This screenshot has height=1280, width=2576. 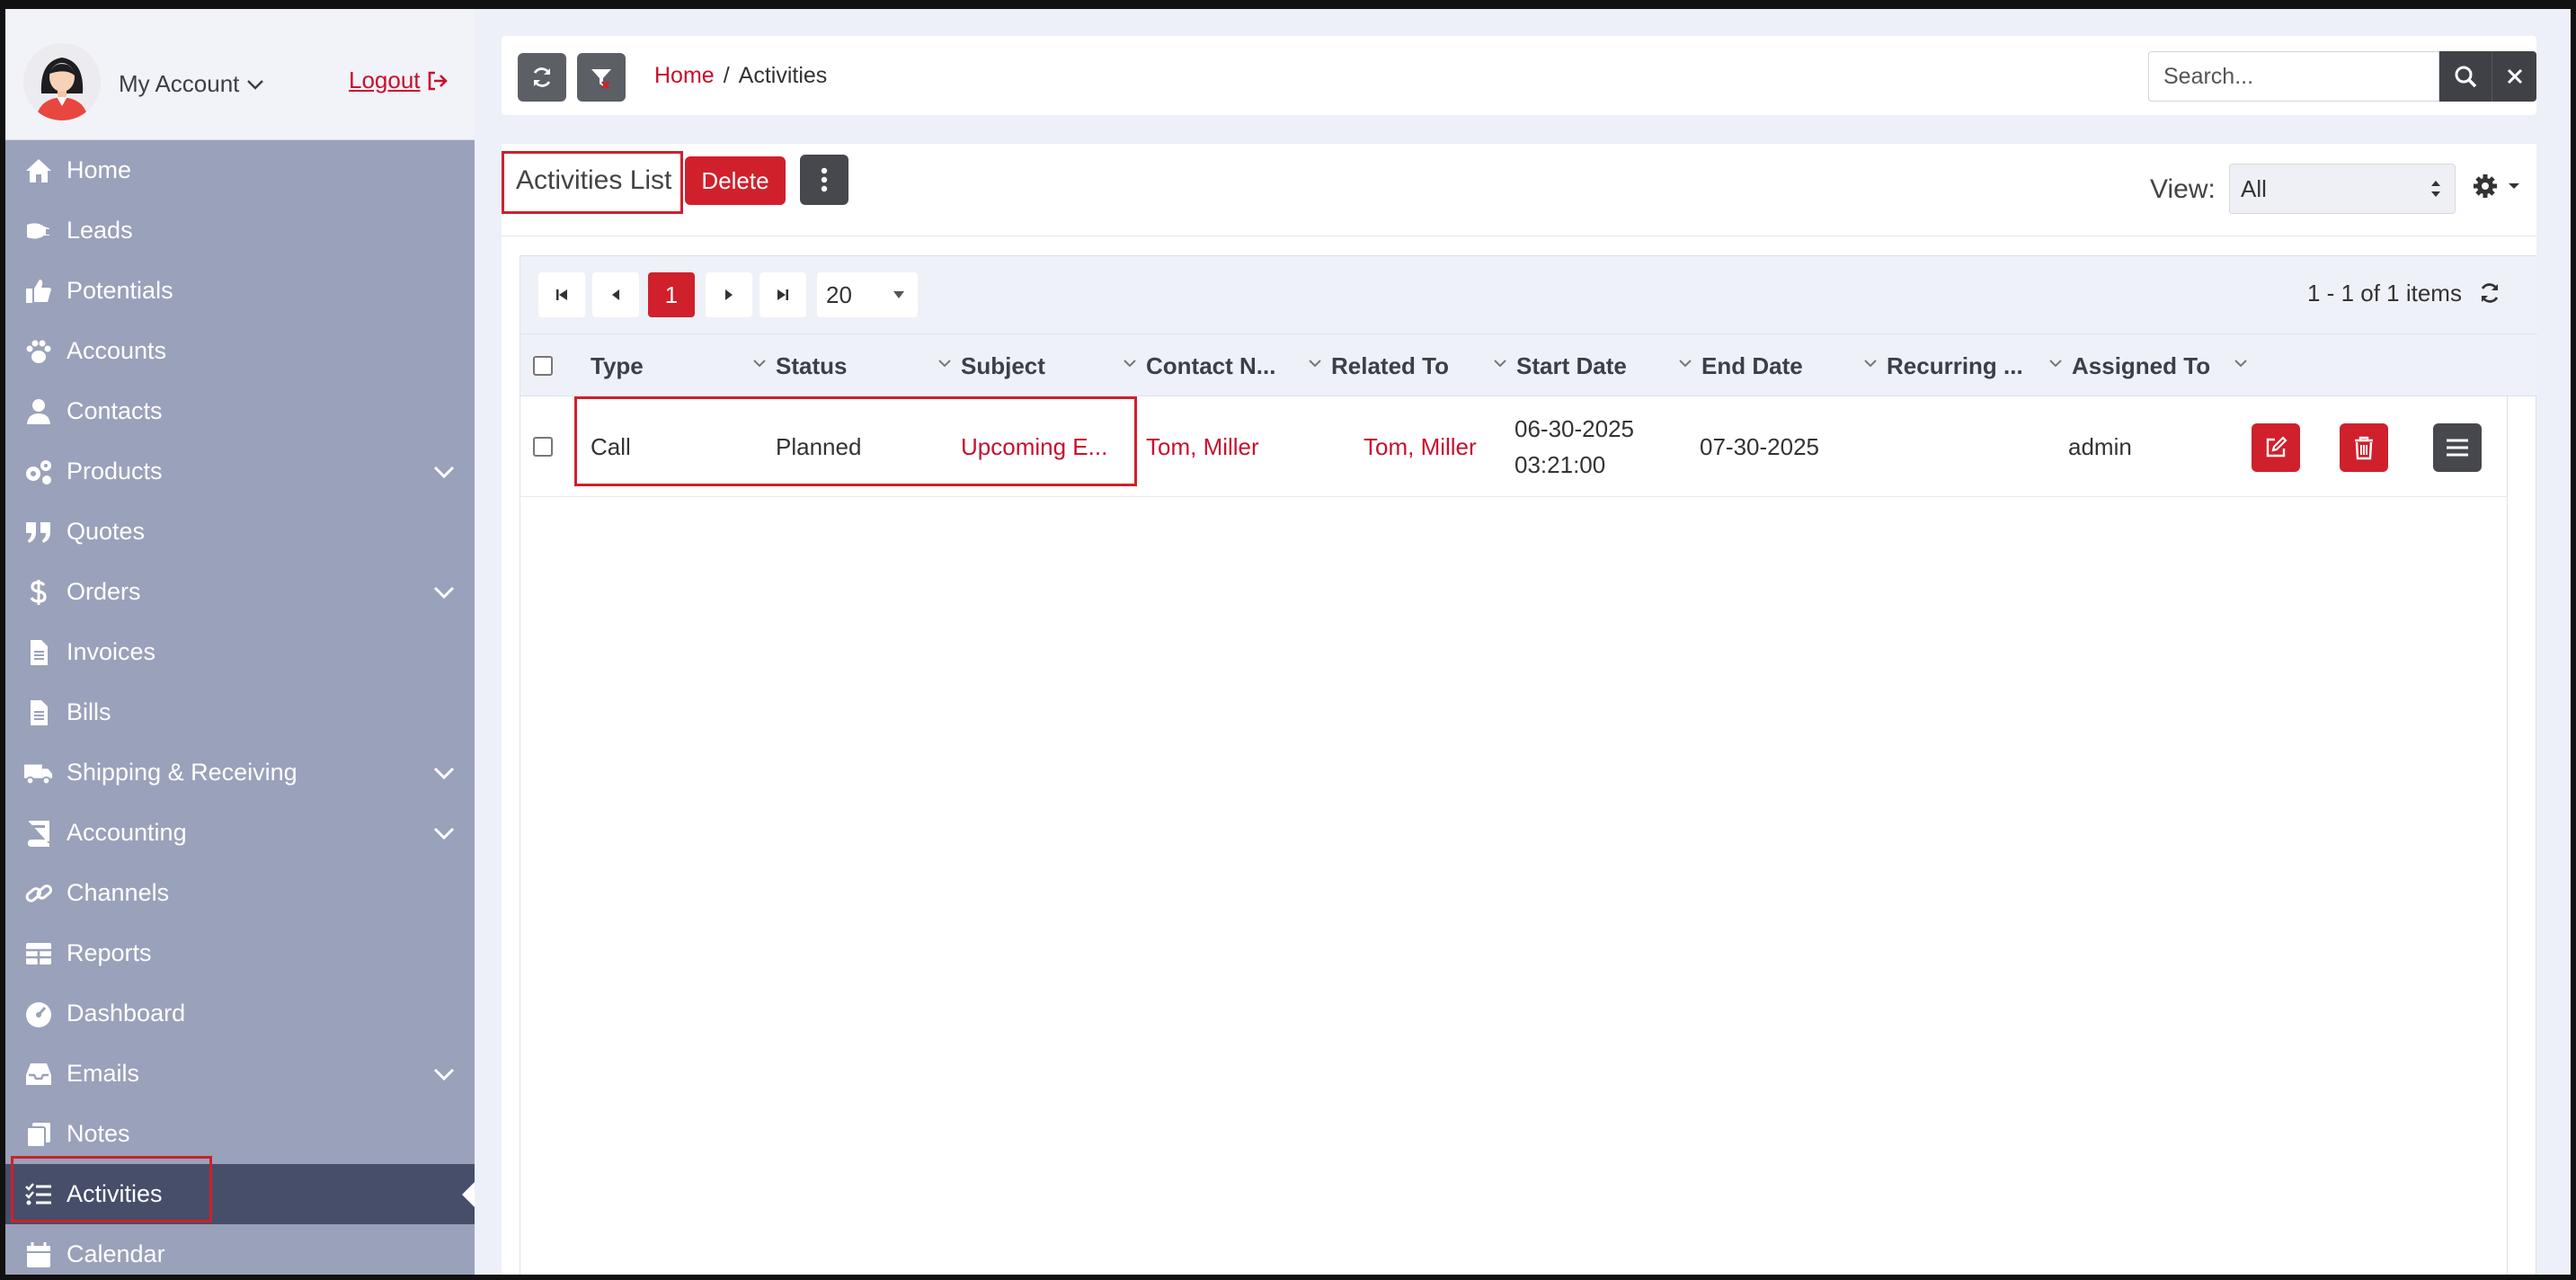 What do you see at coordinates (729, 294) in the screenshot?
I see `next-page-button` at bounding box center [729, 294].